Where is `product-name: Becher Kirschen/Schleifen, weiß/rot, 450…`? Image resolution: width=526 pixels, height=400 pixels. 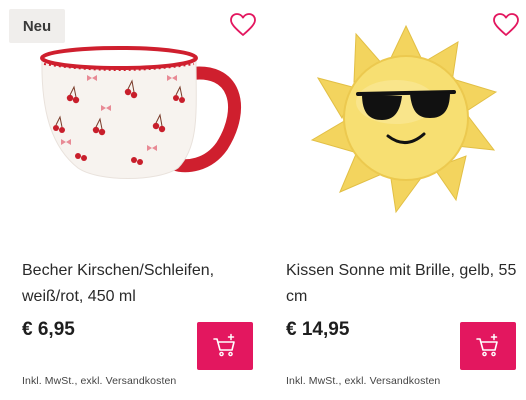 product-name: Becher Kirschen/Schleifen, weiß/rot, 450… is located at coordinates (135, 284).